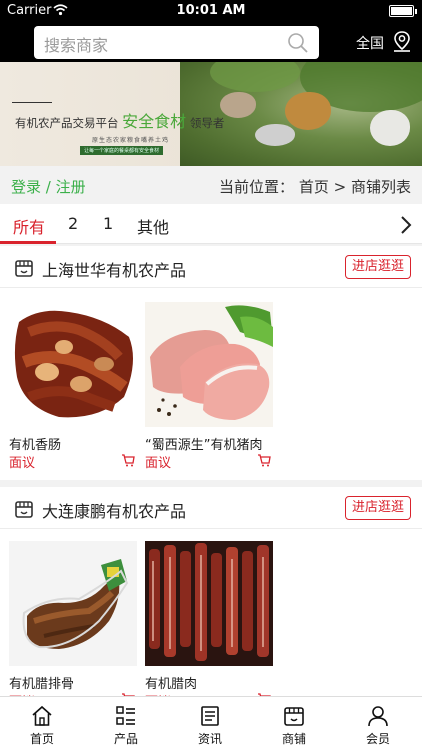  I want to click on product-item: 有机腊排骨 面议, so click(73, 618).